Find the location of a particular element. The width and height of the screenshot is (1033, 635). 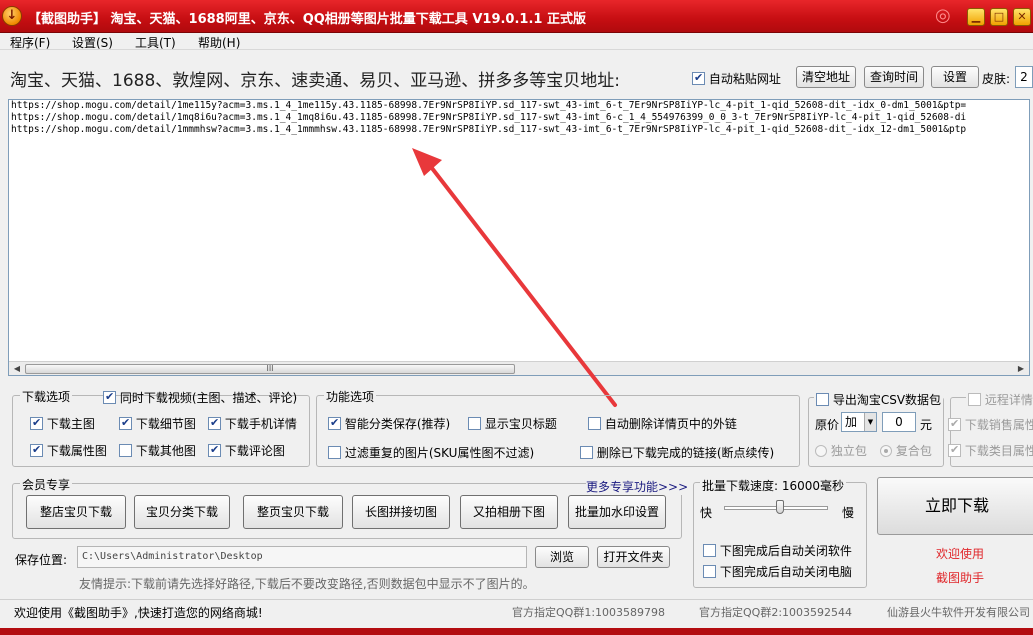

function-options-title: 功能选项 is located at coordinates (350, 396).